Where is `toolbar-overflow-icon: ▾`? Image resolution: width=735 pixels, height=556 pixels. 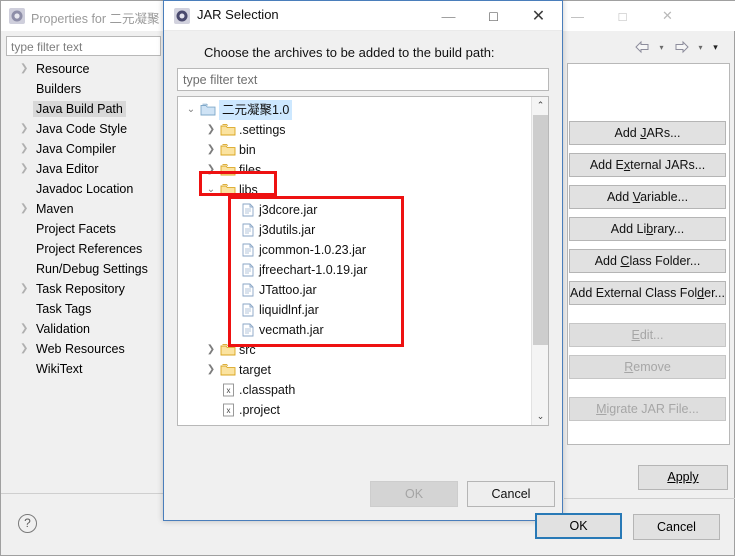 toolbar-overflow-icon: ▾ is located at coordinates (715, 47).